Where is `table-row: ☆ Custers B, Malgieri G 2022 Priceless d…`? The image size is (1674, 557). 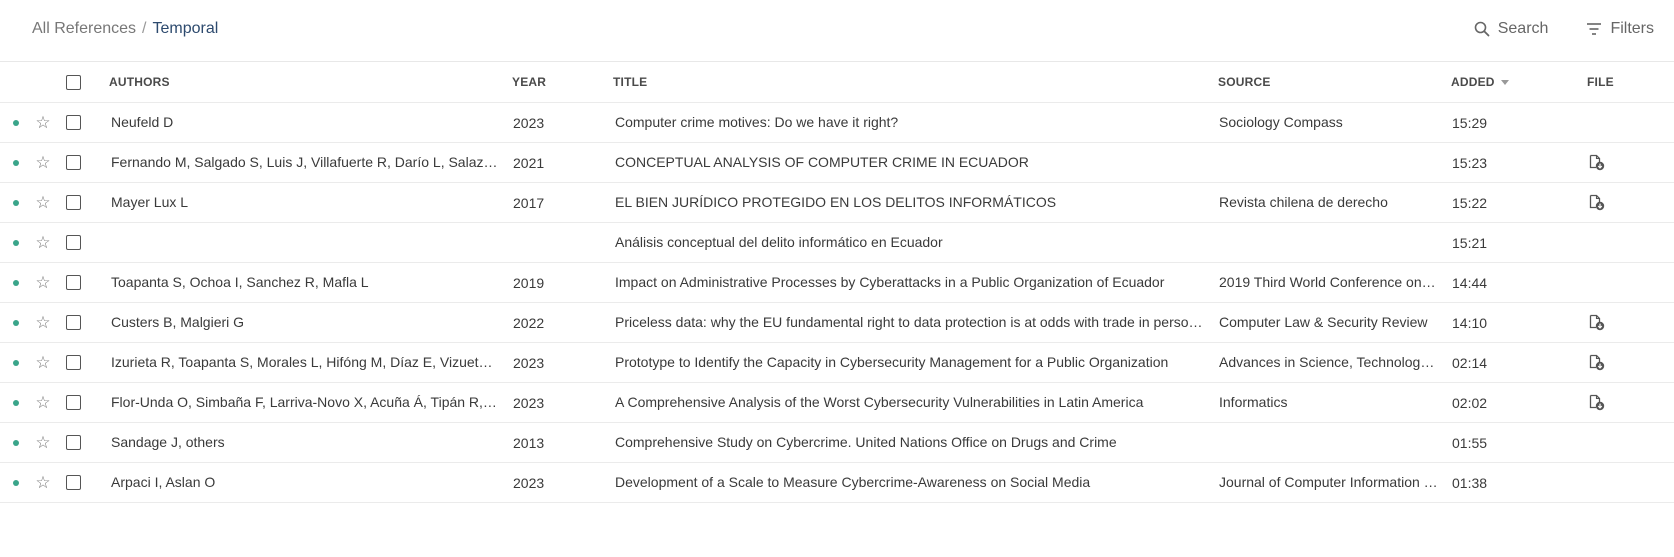
table-row: ☆ Custers B, Malgieri G 2022 Priceless d… is located at coordinates (837, 323).